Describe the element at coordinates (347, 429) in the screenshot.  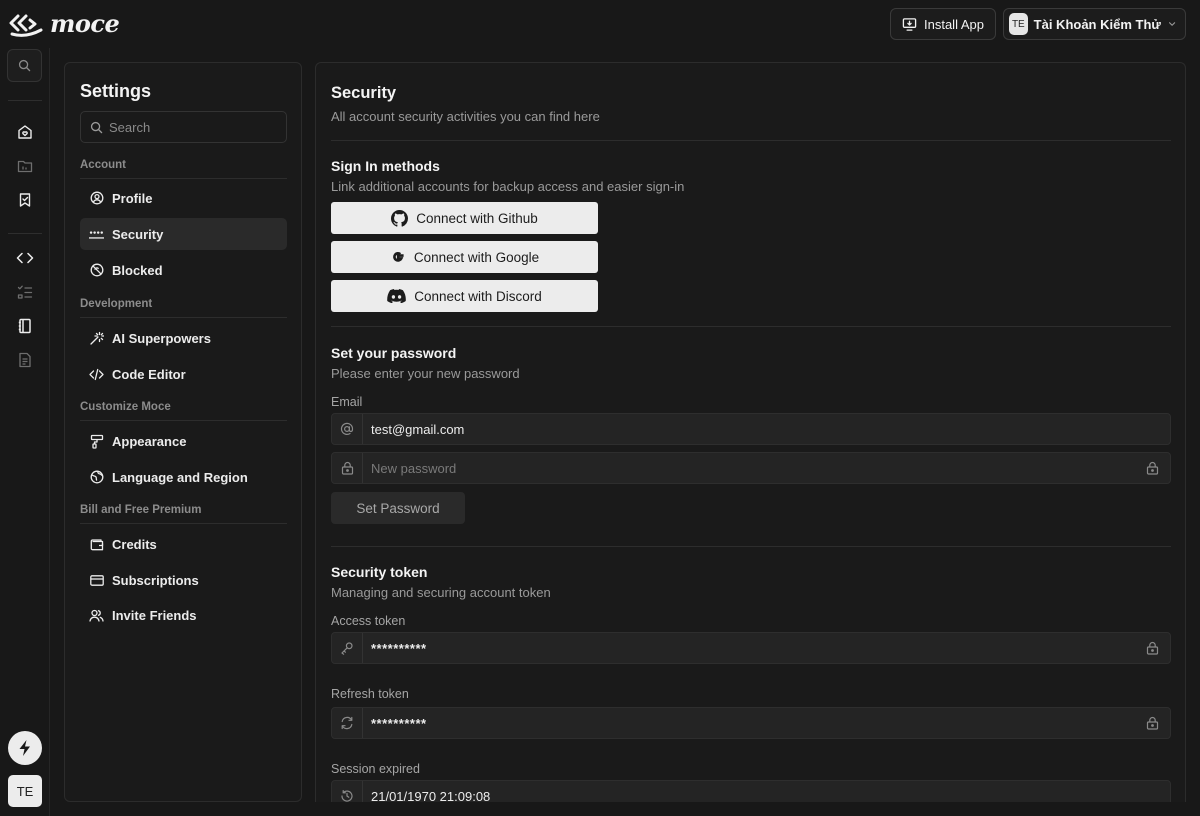
I see `at-sign-icon` at that location.